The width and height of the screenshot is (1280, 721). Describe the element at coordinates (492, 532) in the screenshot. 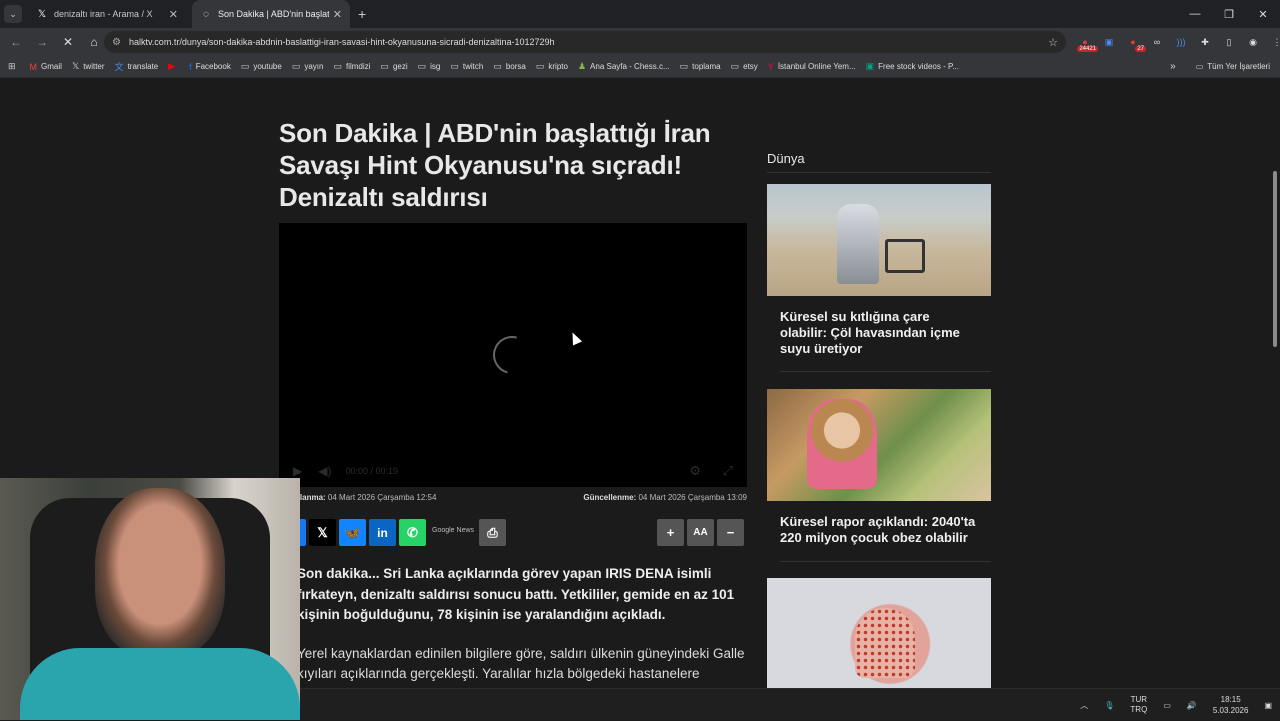

I see `print-button: ⎙` at that location.